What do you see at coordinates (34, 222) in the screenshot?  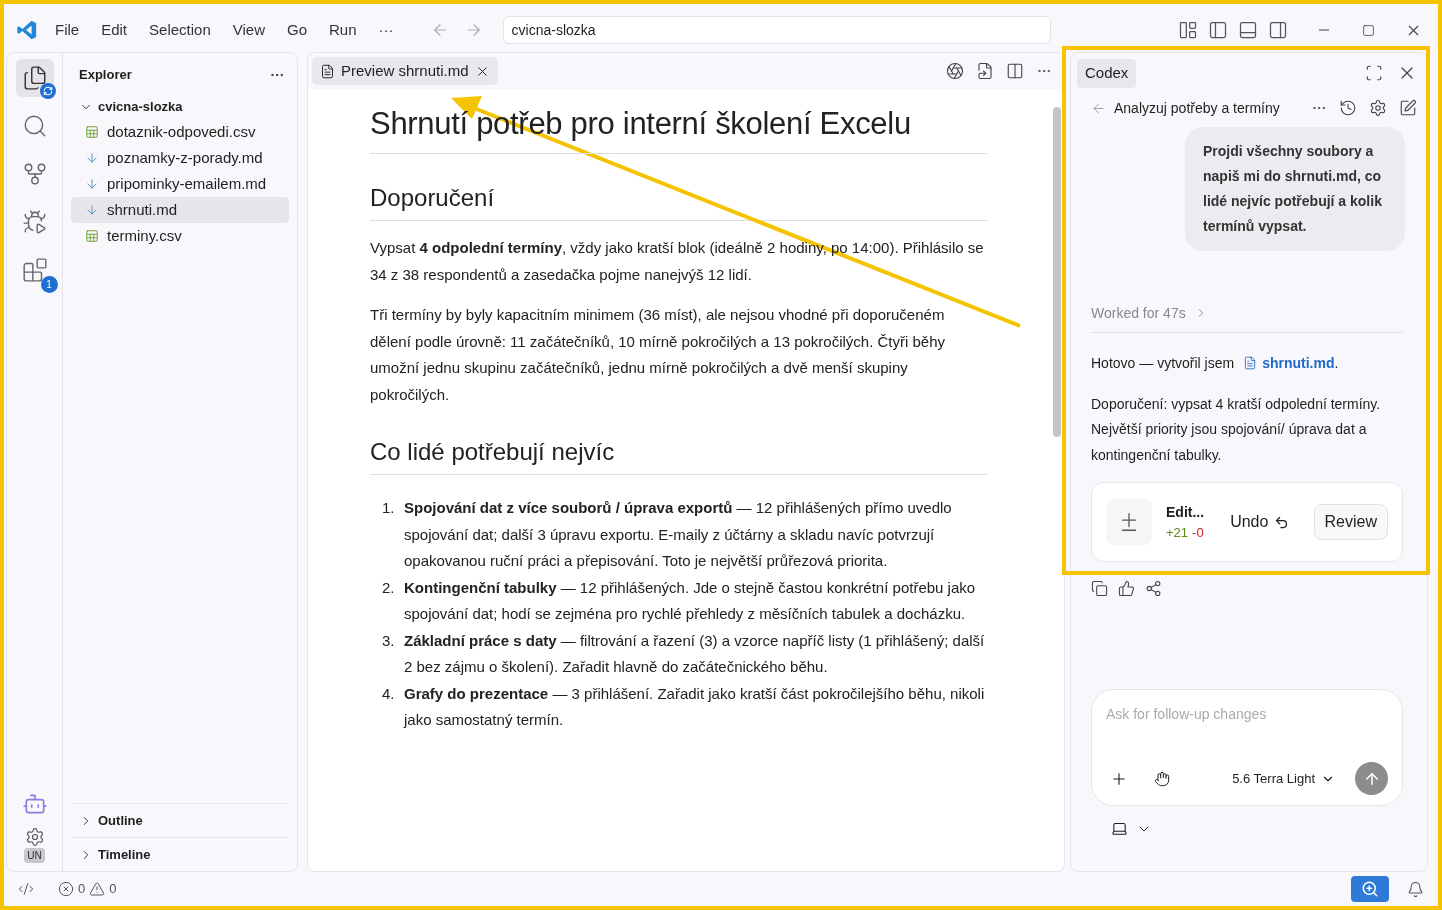 I see `run-debug-icon` at bounding box center [34, 222].